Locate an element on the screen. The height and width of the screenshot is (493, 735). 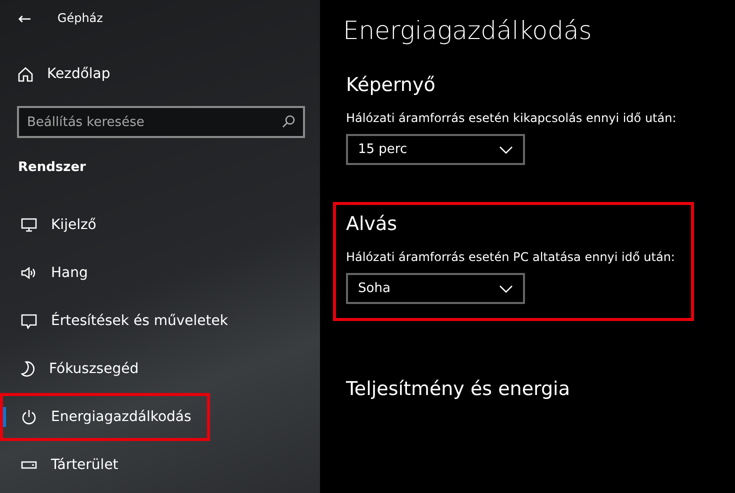
section-heading: Alvás is located at coordinates (372, 224).